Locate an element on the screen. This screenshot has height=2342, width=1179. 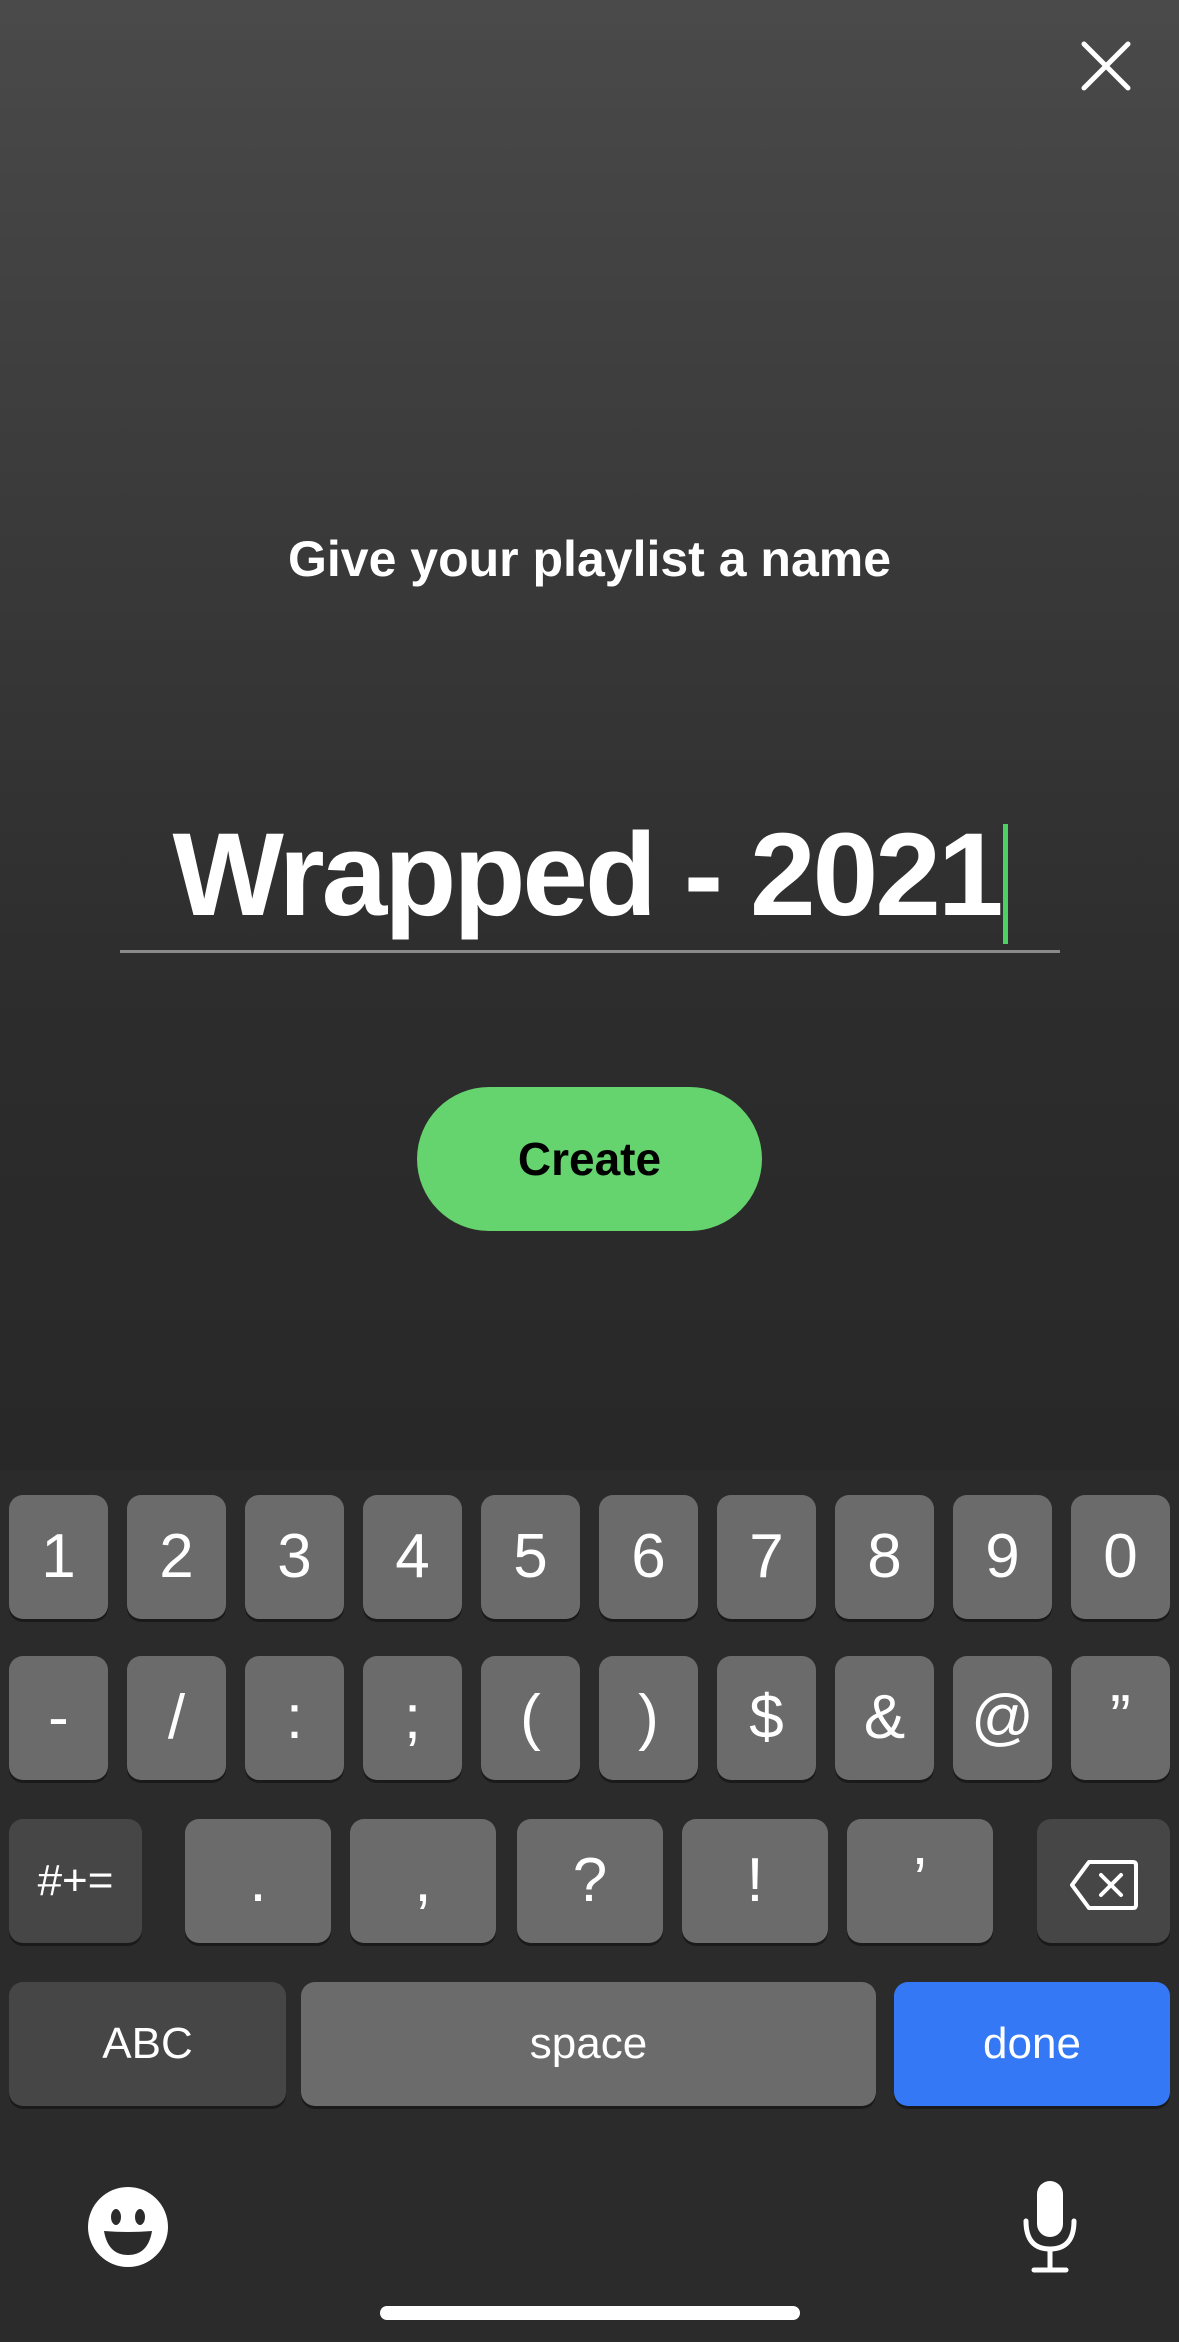
key-5: 5 is located at coordinates (530, 1557).